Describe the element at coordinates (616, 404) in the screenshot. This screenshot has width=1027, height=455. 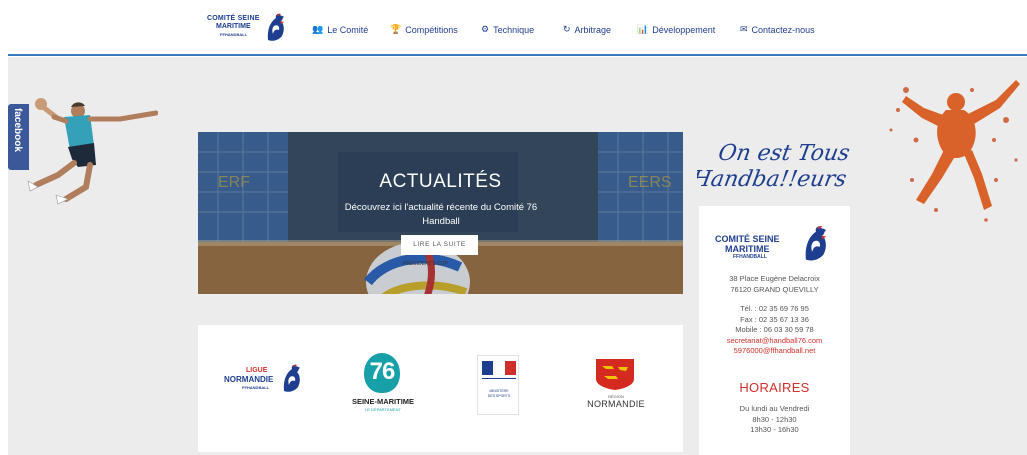
I see `region-line2: NORMANDIE` at that location.